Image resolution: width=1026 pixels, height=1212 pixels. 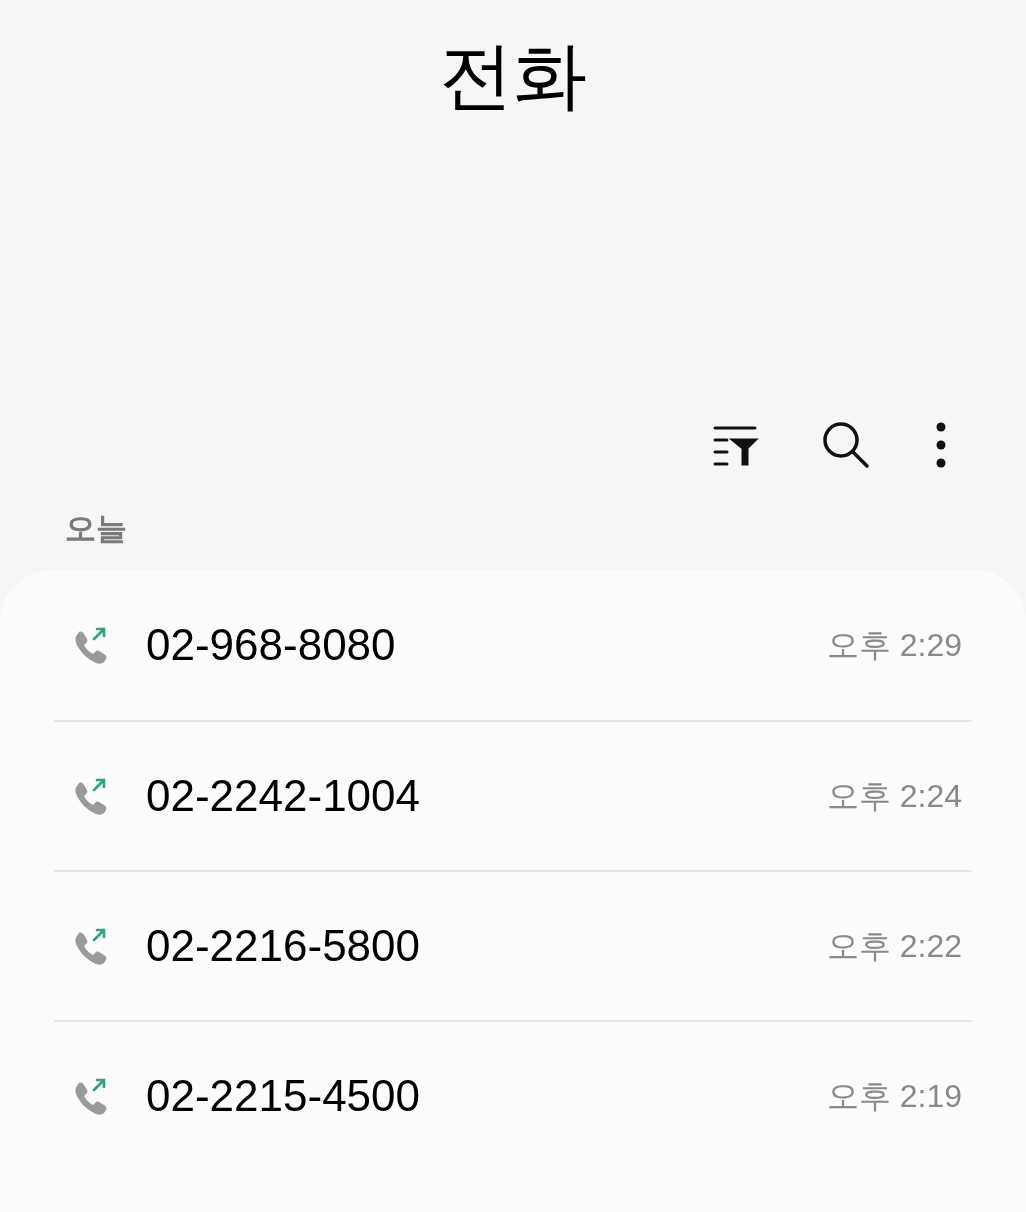 I want to click on call-time: 오후 2:29, so click(x=894, y=645).